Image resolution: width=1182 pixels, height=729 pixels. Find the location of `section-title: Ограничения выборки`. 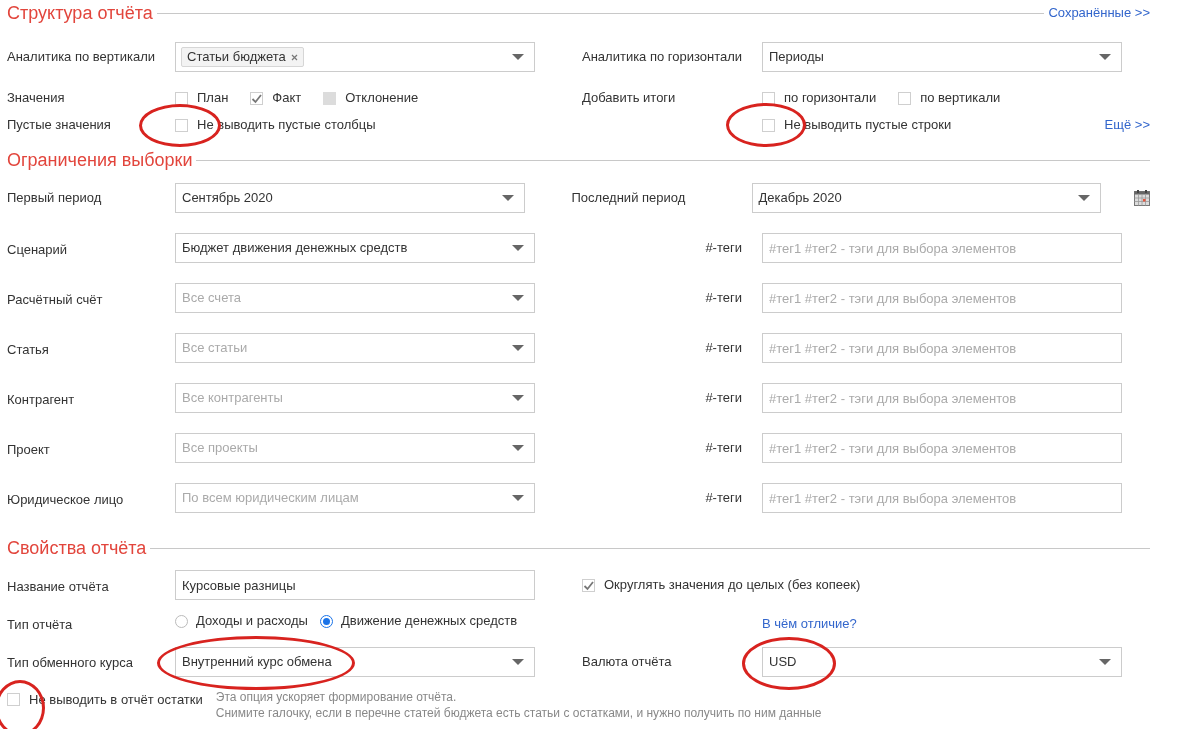

section-title: Ограничения выборки is located at coordinates (100, 160).